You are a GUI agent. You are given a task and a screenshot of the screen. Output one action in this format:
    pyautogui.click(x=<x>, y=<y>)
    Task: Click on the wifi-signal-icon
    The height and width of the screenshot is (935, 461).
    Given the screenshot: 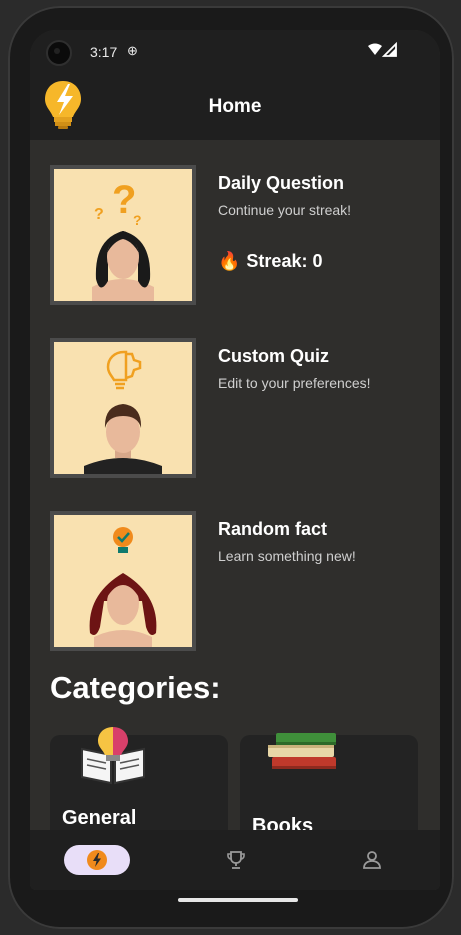 What is the action you would take?
    pyautogui.click(x=382, y=49)
    